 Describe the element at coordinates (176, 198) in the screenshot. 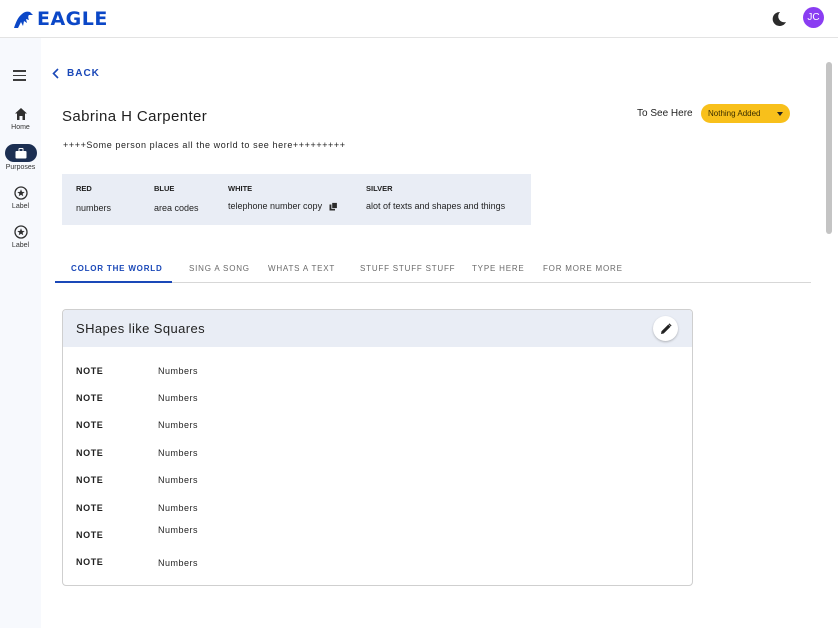

I see `info-column-blue: BLUE area codes` at that location.